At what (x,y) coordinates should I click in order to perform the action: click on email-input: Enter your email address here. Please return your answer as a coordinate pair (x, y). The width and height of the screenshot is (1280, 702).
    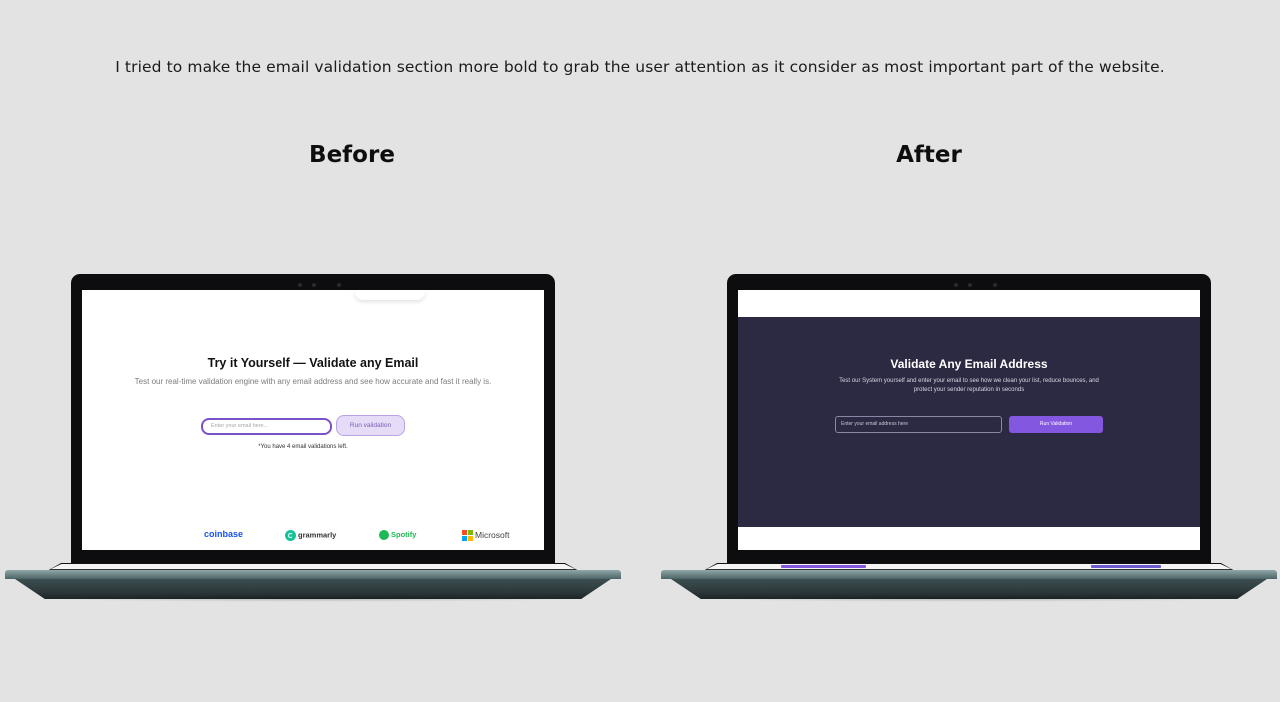
    Looking at the image, I should click on (918, 424).